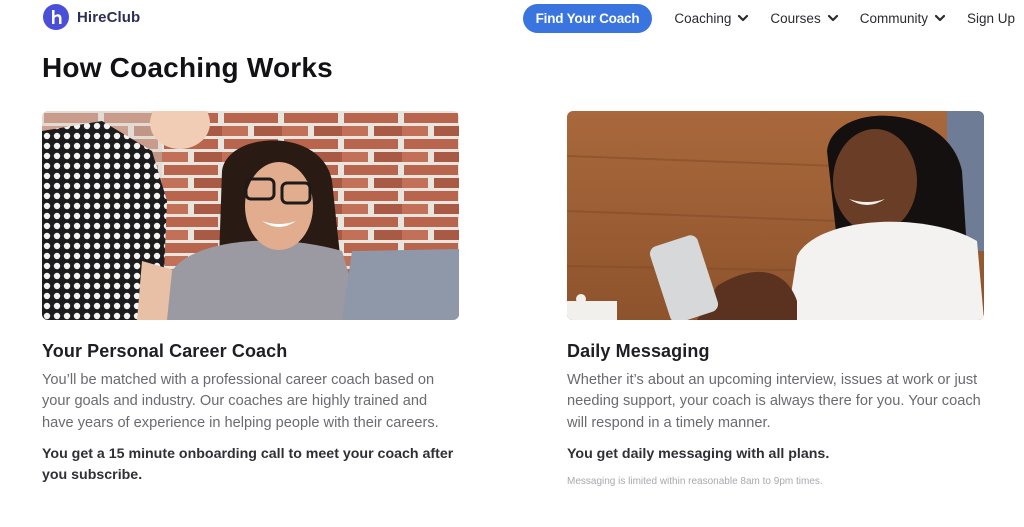  I want to click on logo-link: HireClub, so click(91, 17).